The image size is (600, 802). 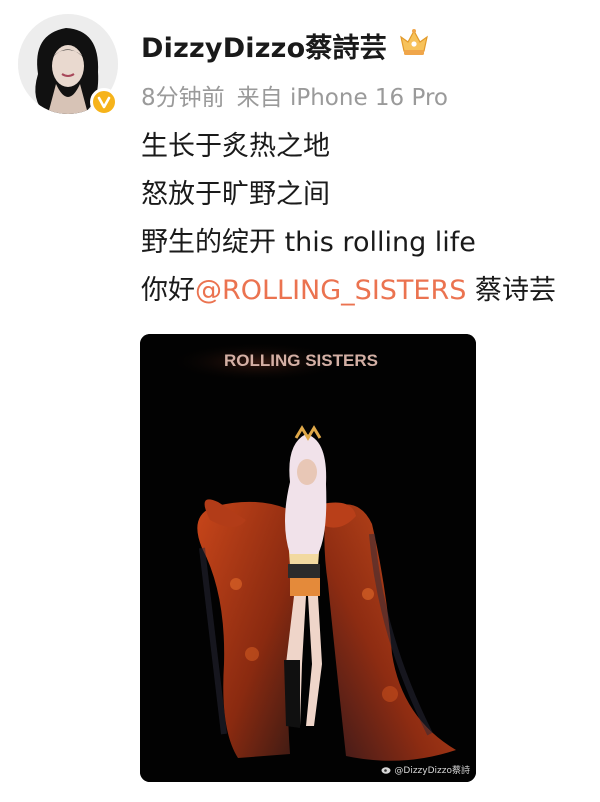 What do you see at coordinates (301, 360) in the screenshot?
I see `poster-title: ROLLING SISTERS` at bounding box center [301, 360].